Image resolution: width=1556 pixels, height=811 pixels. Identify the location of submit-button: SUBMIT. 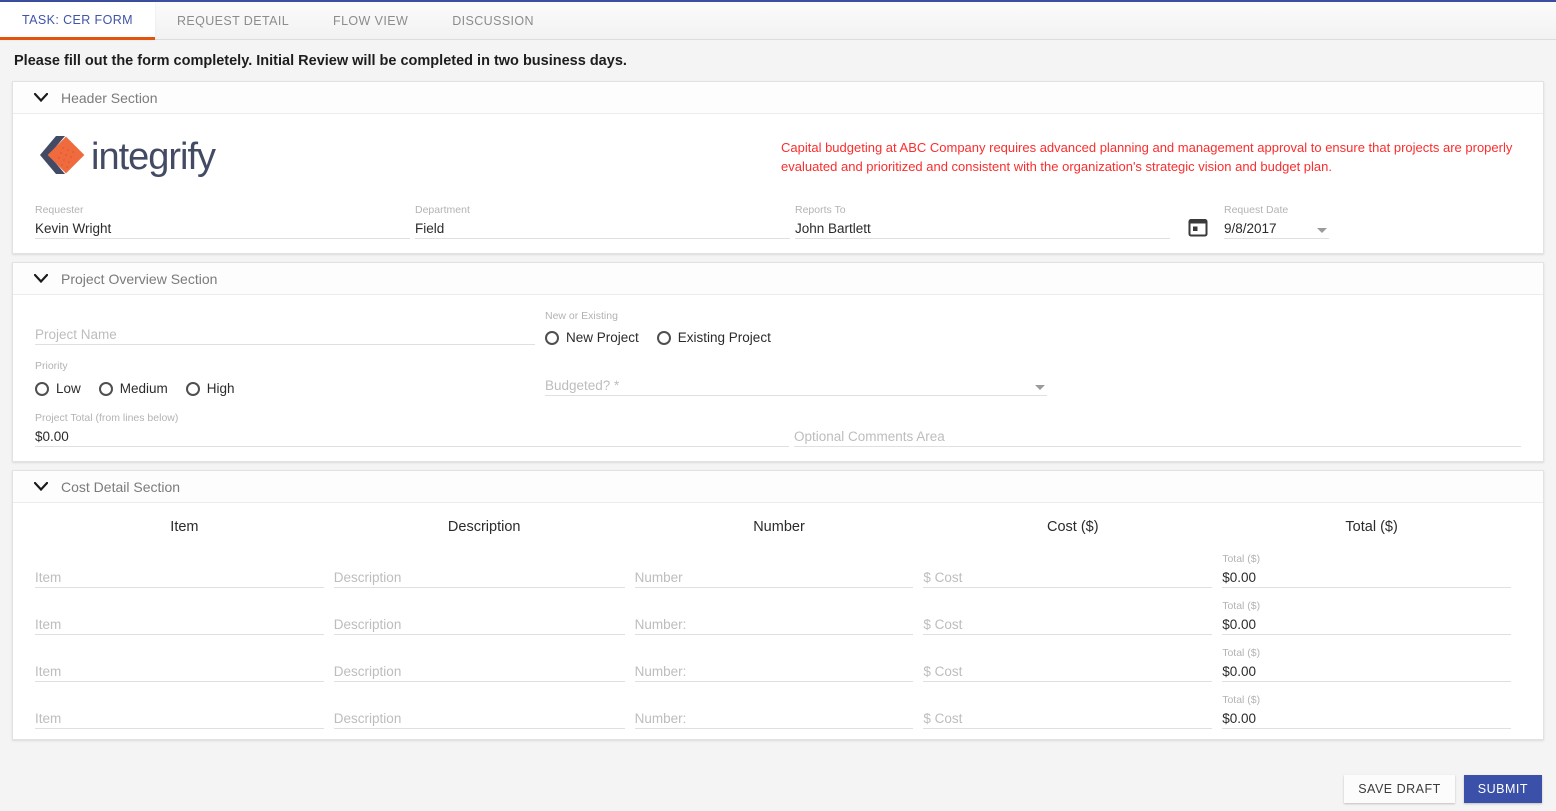
(1502, 789).